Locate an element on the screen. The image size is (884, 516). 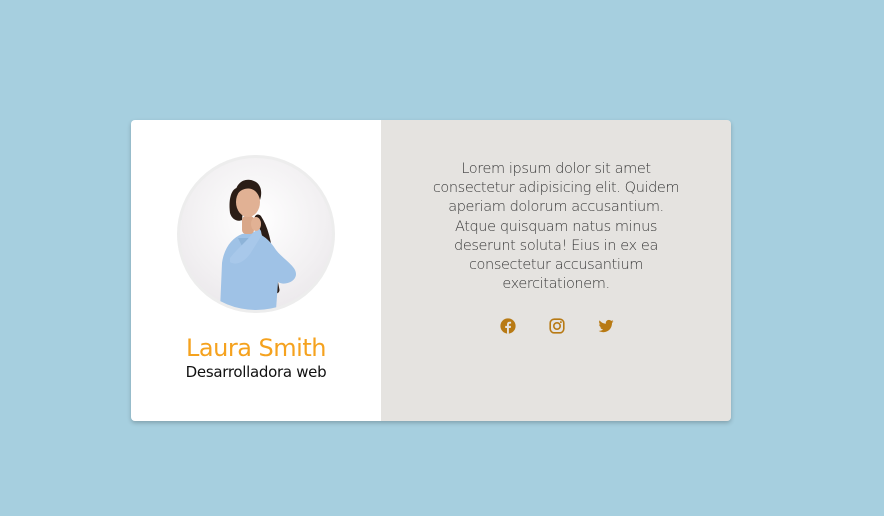
instagram-link is located at coordinates (557, 326).